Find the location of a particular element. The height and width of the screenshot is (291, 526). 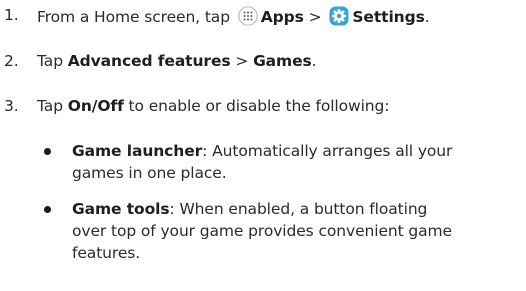

settings-label: Settings is located at coordinates (388, 17).